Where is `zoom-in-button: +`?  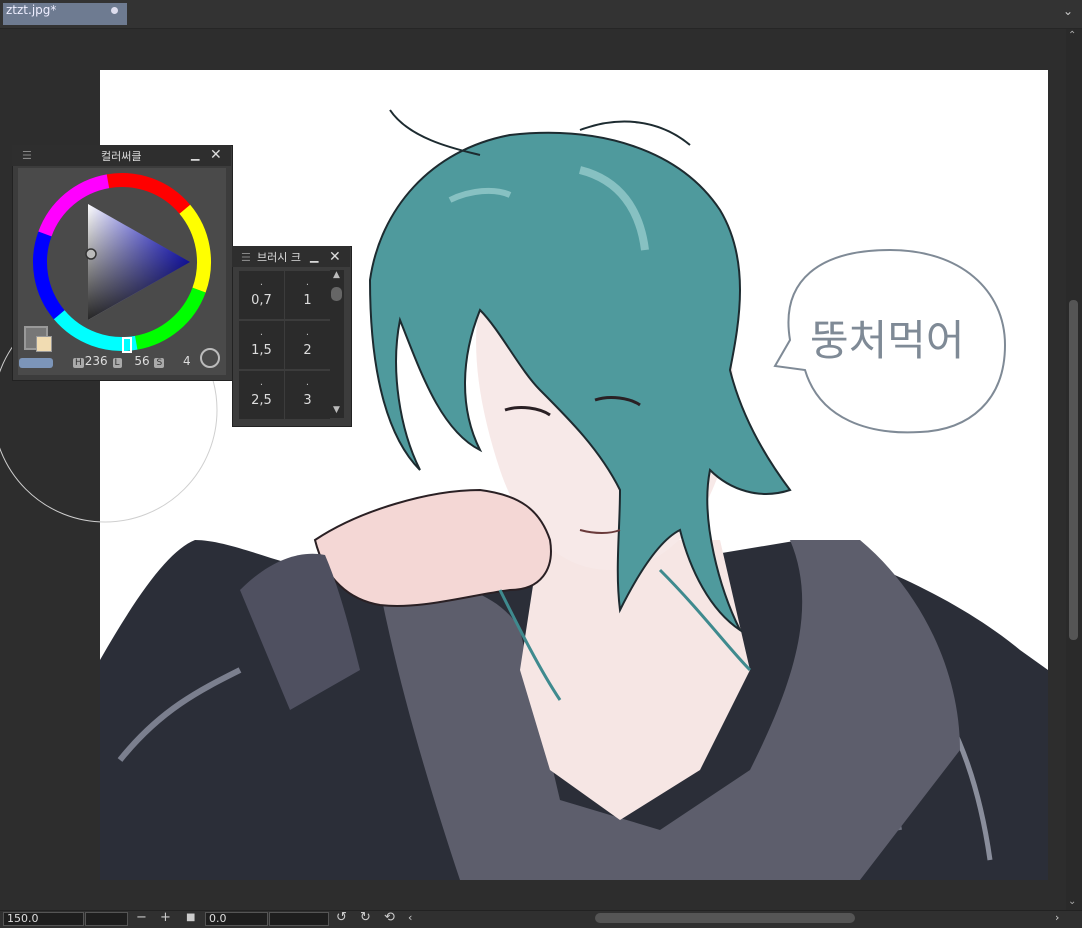
zoom-in-button: + is located at coordinates (165, 917).